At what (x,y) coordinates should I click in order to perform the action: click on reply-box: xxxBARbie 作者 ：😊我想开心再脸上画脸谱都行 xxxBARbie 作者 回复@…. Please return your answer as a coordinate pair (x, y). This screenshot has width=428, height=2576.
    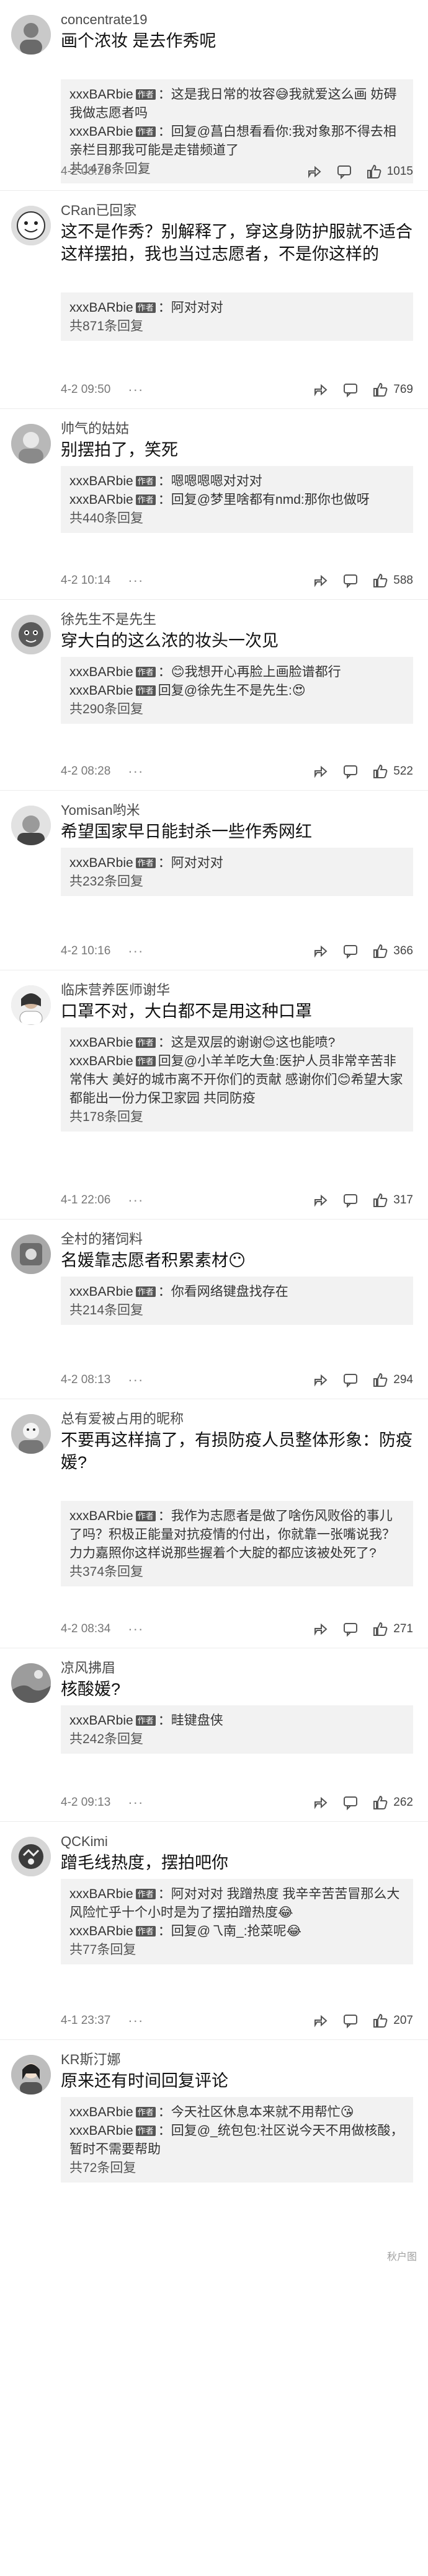
    Looking at the image, I should click on (237, 690).